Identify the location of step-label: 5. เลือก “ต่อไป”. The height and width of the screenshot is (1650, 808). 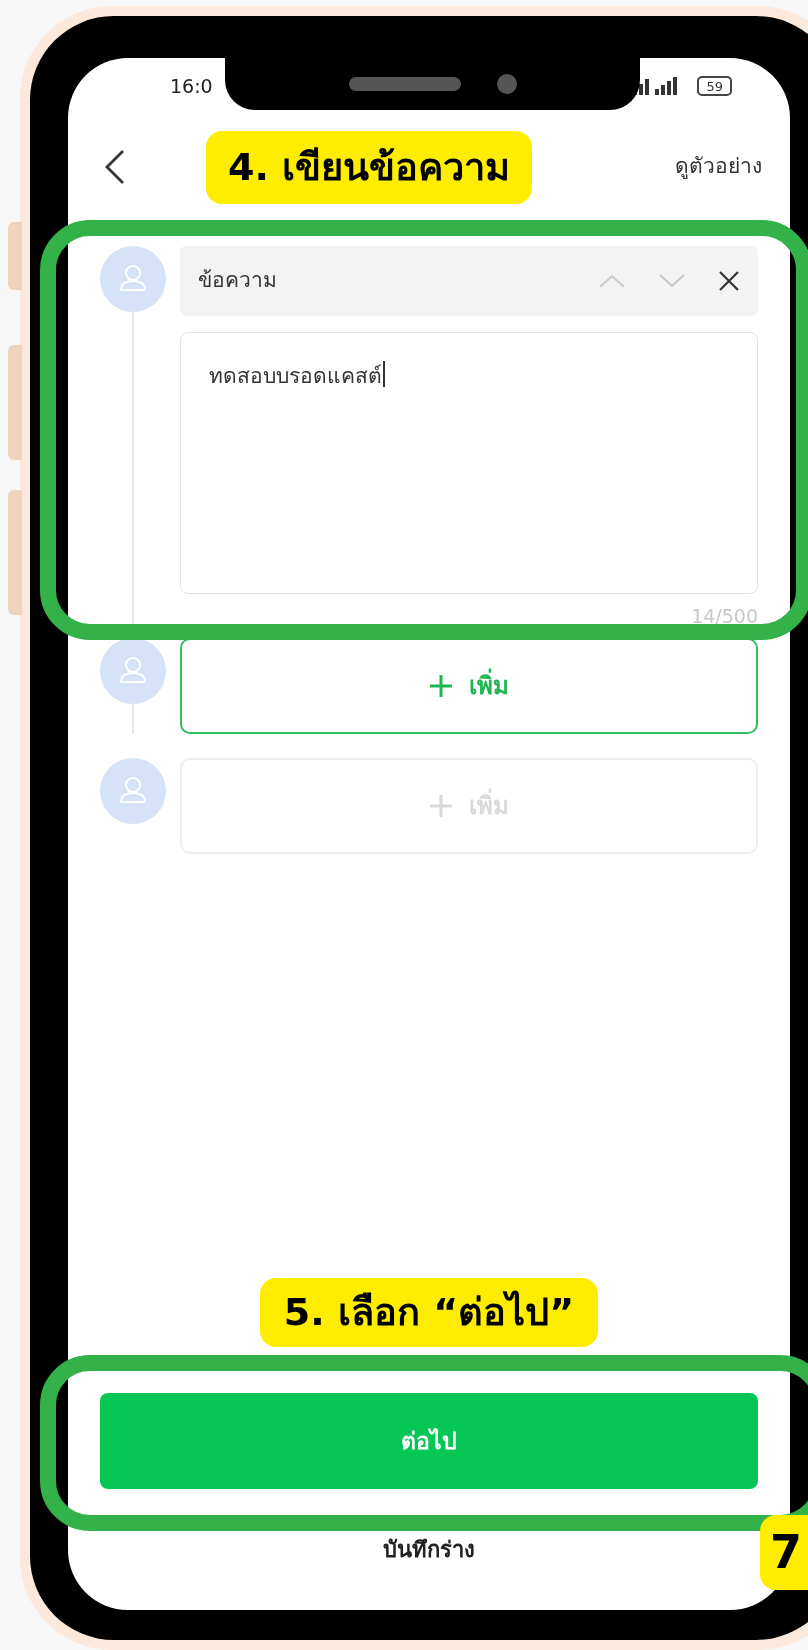
(429, 1312).